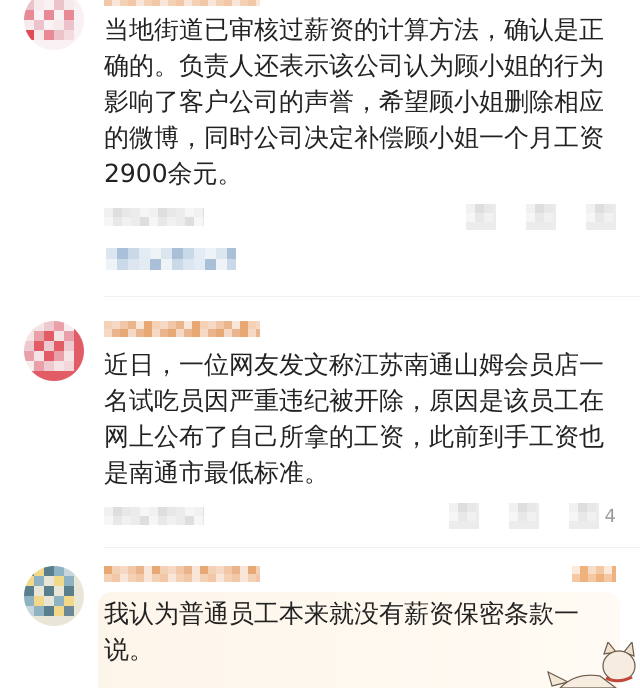 The image size is (640, 697). I want to click on pixelated-badge, so click(594, 574).